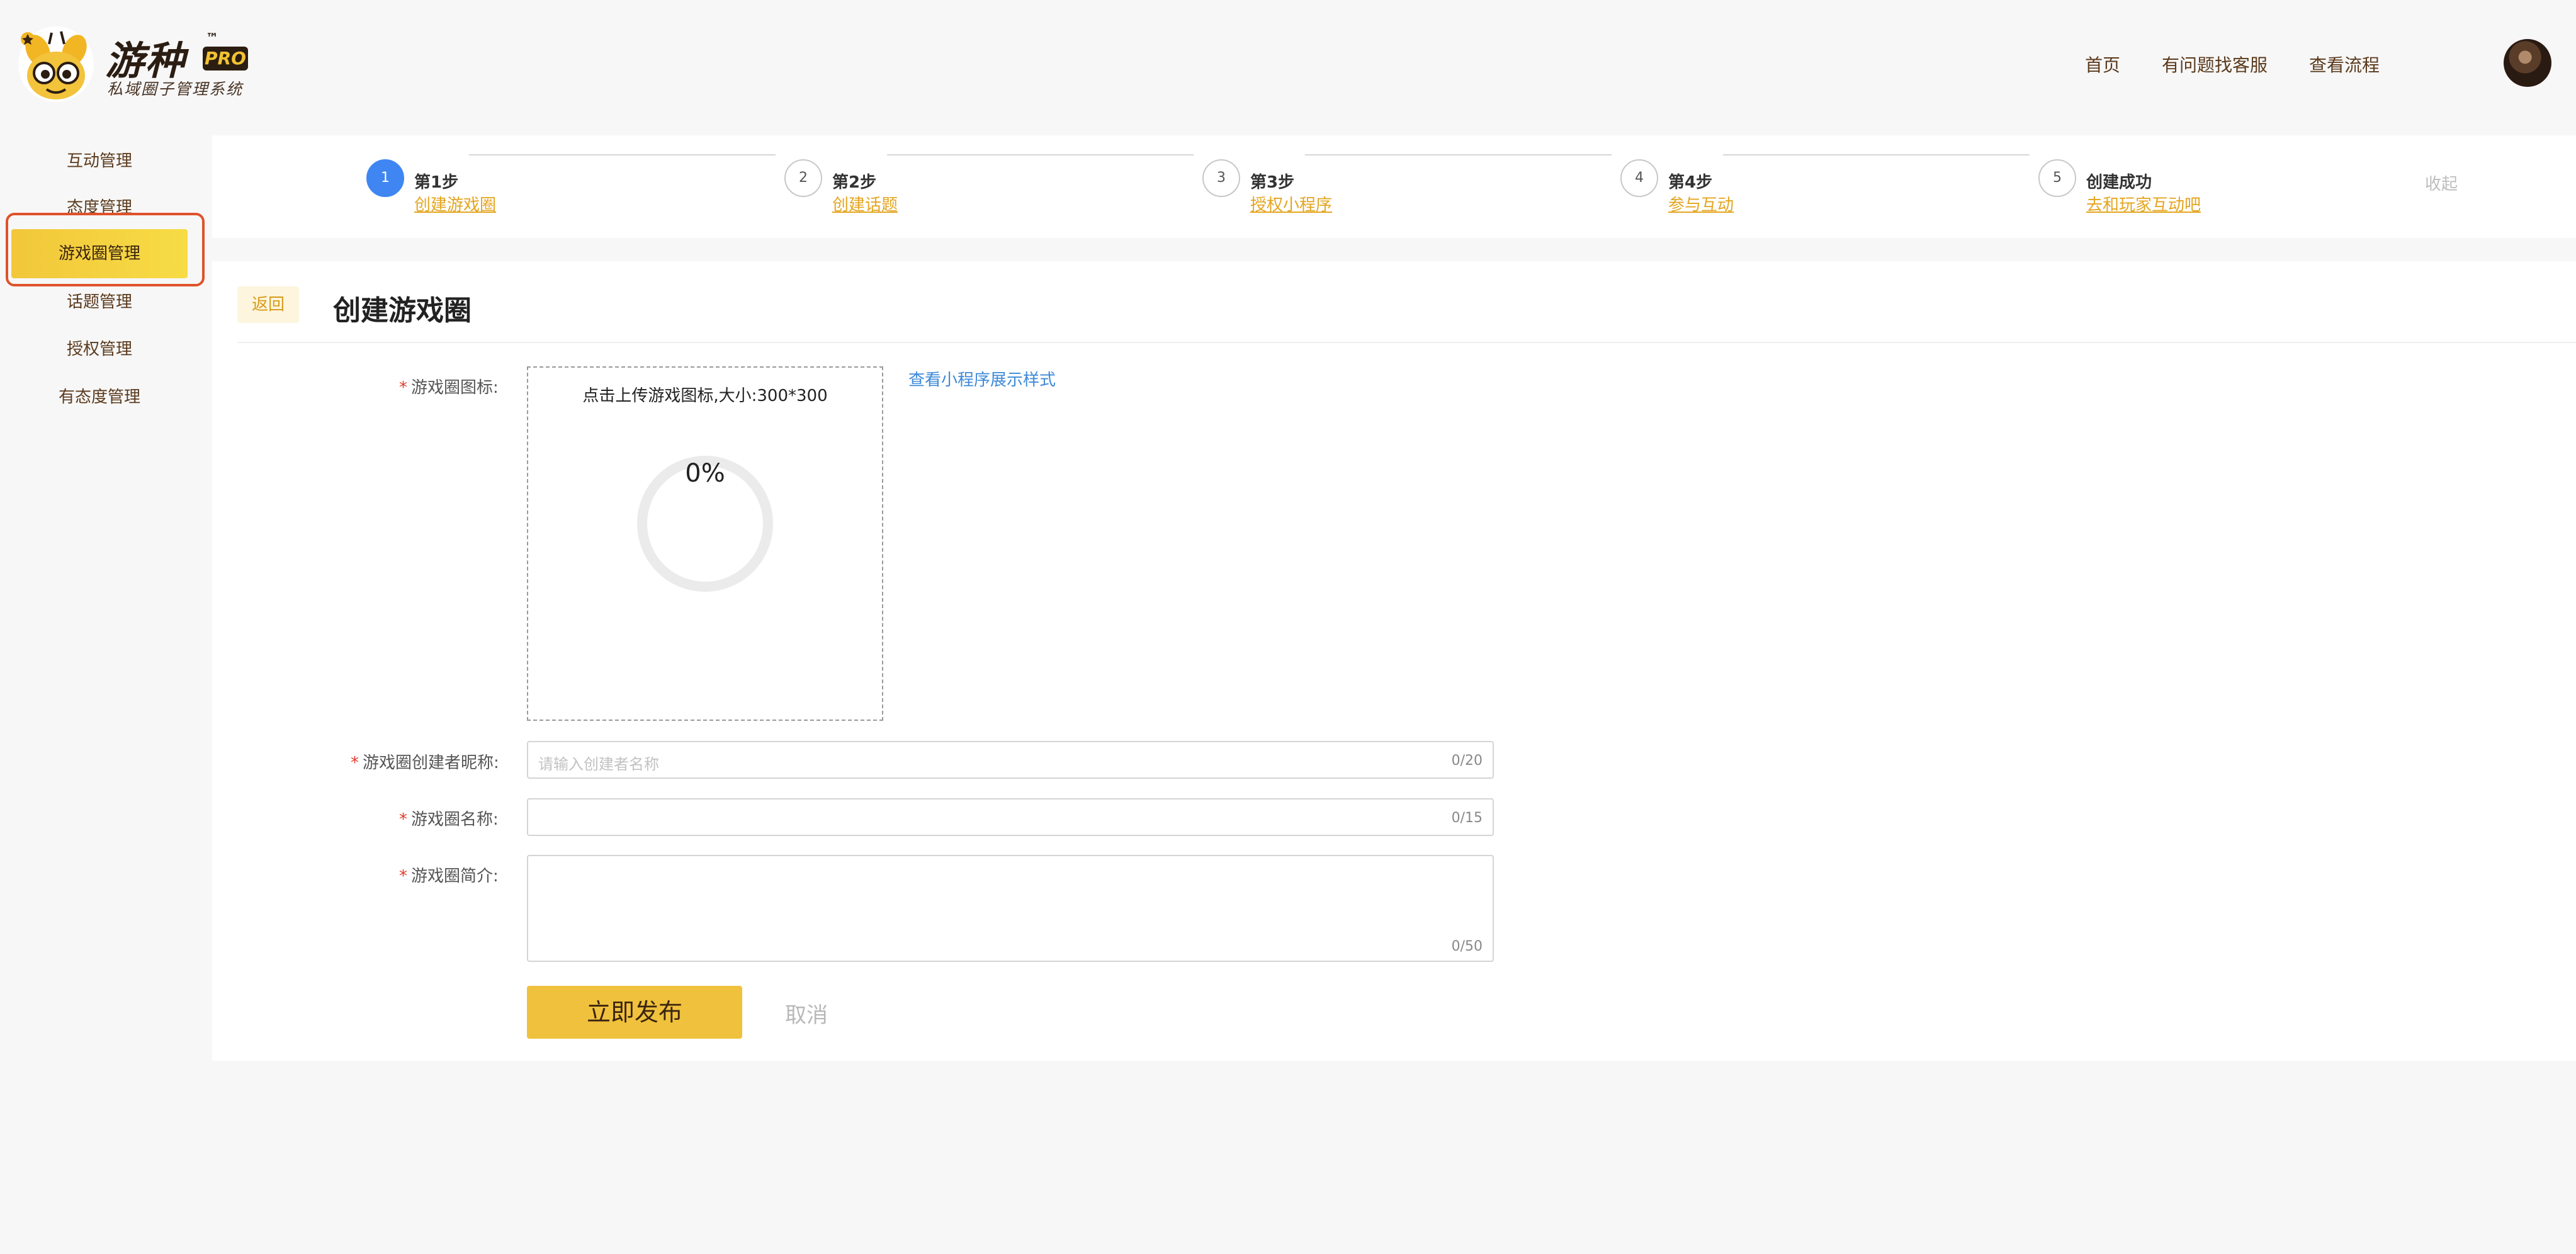  What do you see at coordinates (2344, 64) in the screenshot?
I see `nav-process-link: 查看流程` at bounding box center [2344, 64].